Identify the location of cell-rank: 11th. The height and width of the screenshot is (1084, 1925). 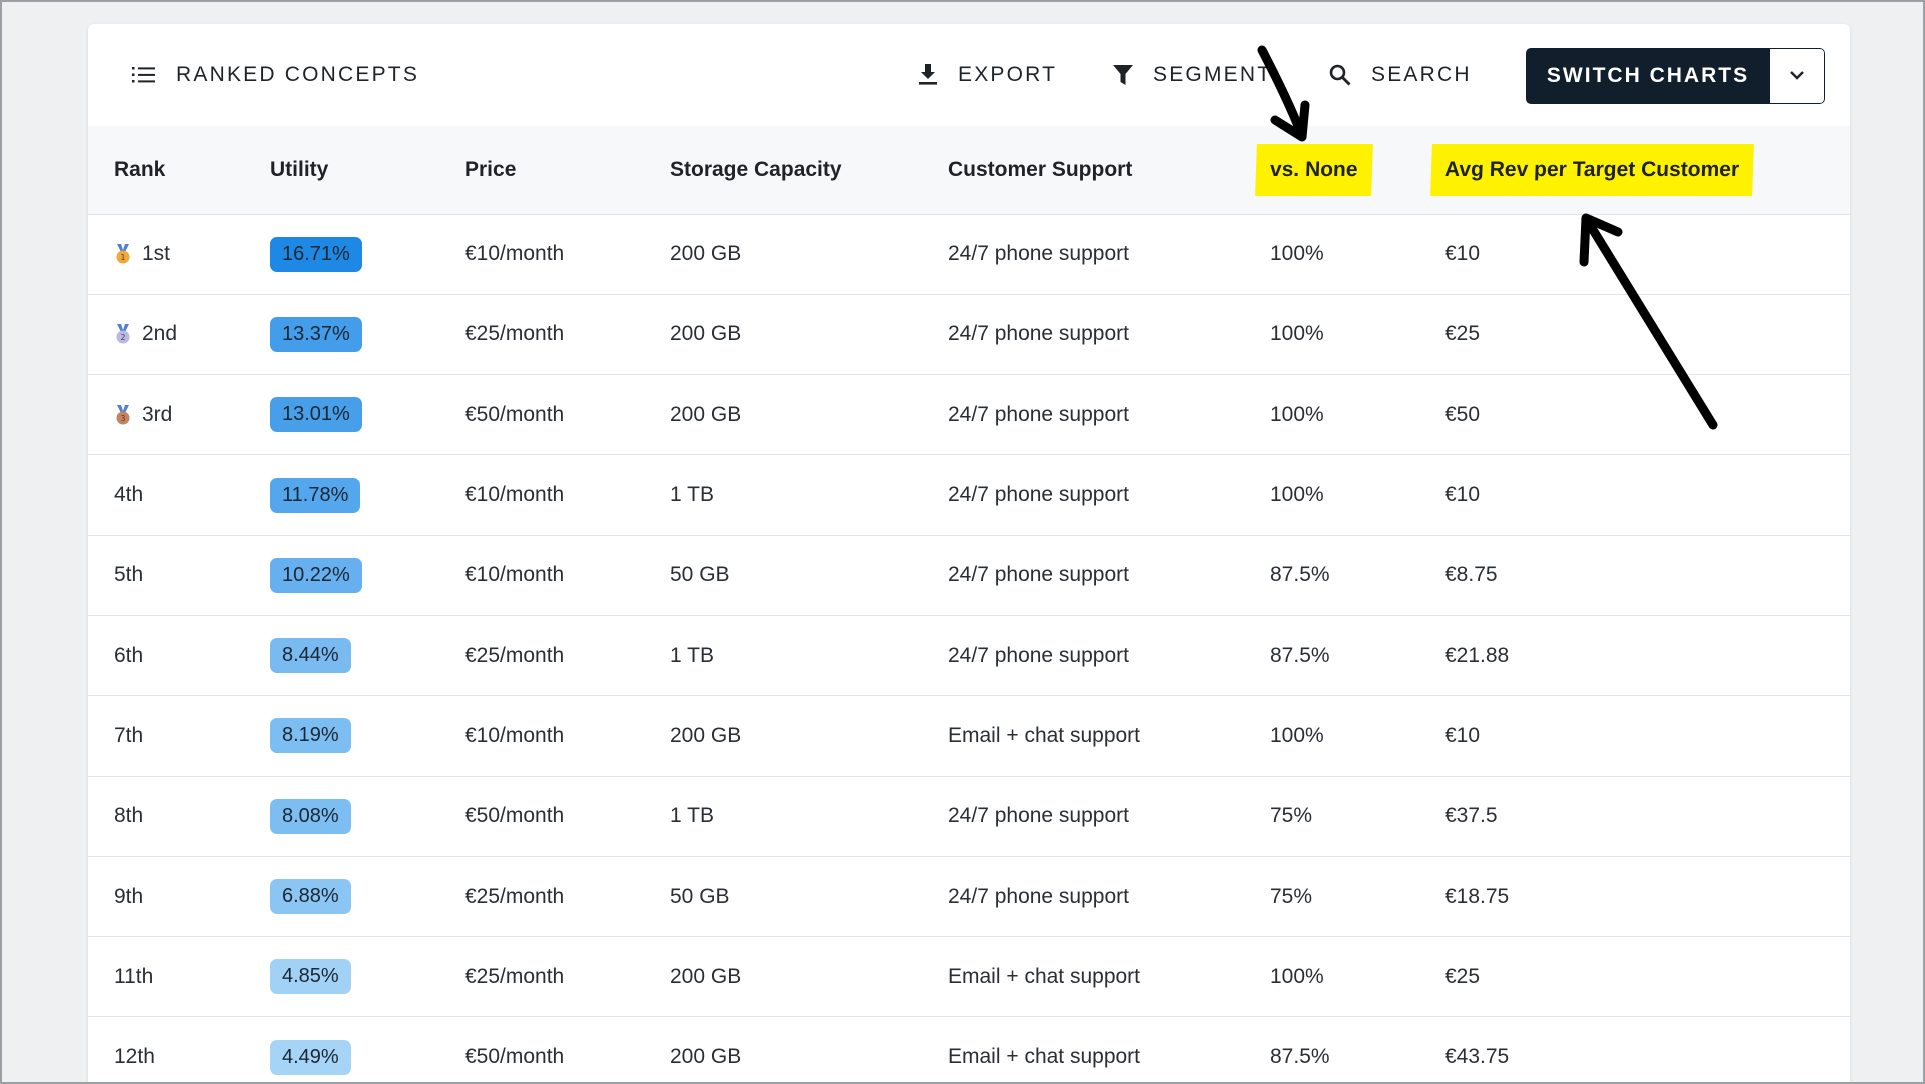
(179, 977).